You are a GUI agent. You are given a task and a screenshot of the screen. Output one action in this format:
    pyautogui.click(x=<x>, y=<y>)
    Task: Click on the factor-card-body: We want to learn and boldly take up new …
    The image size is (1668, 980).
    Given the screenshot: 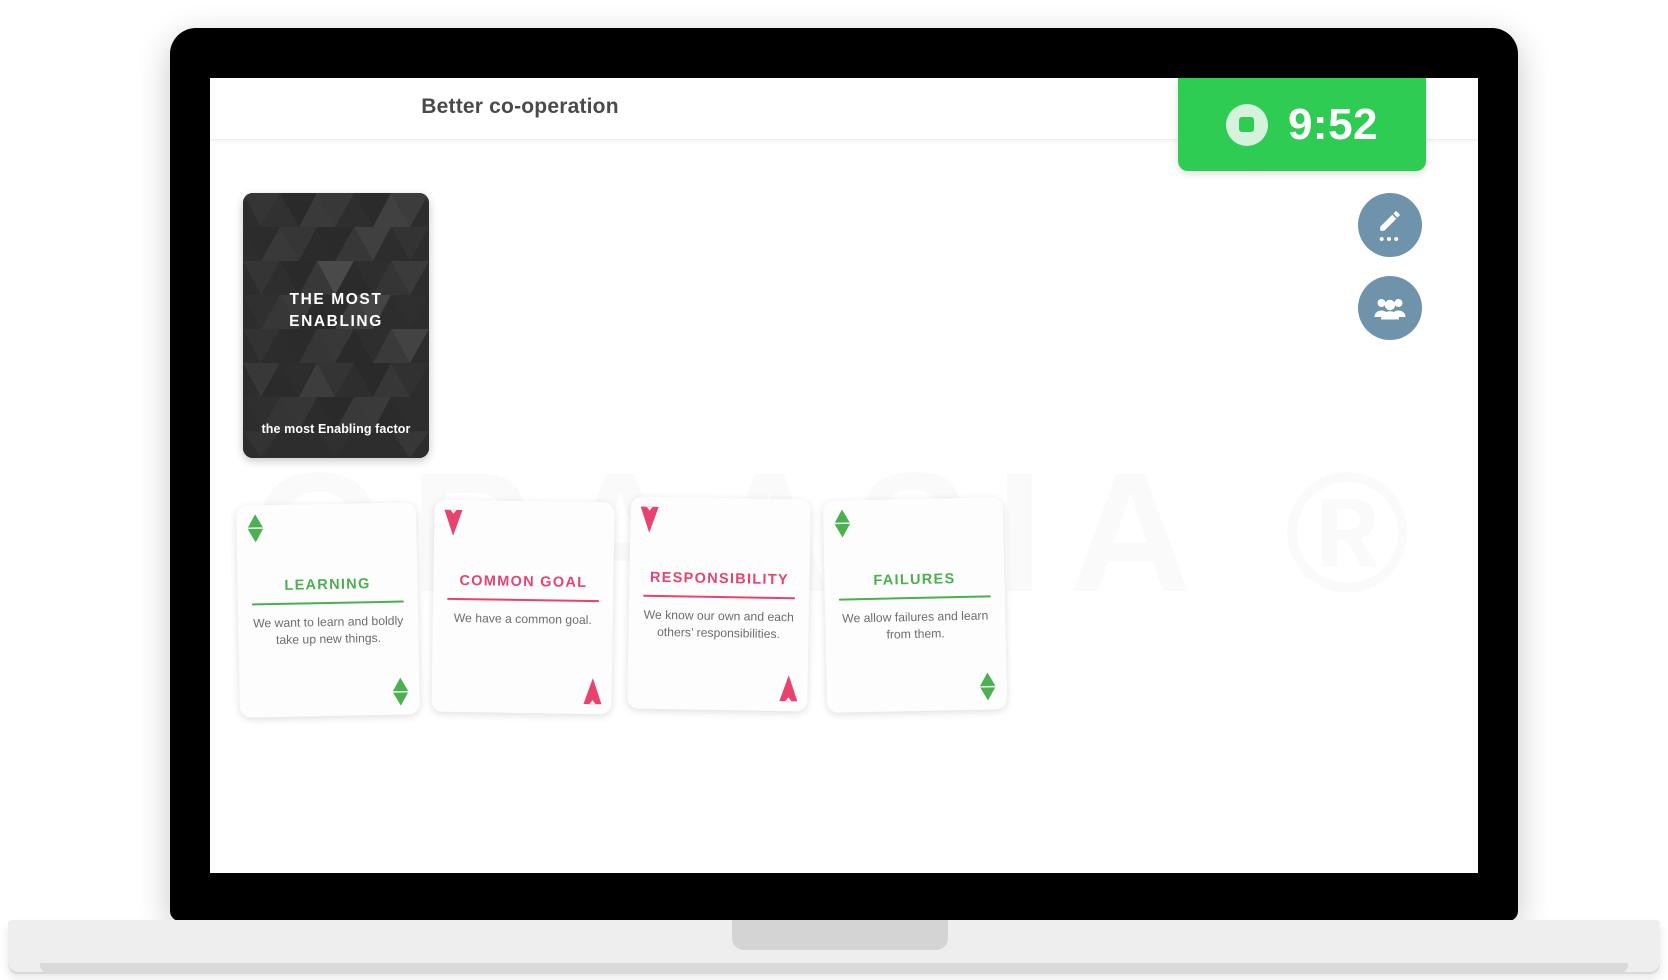 What is the action you would take?
    pyautogui.click(x=328, y=630)
    